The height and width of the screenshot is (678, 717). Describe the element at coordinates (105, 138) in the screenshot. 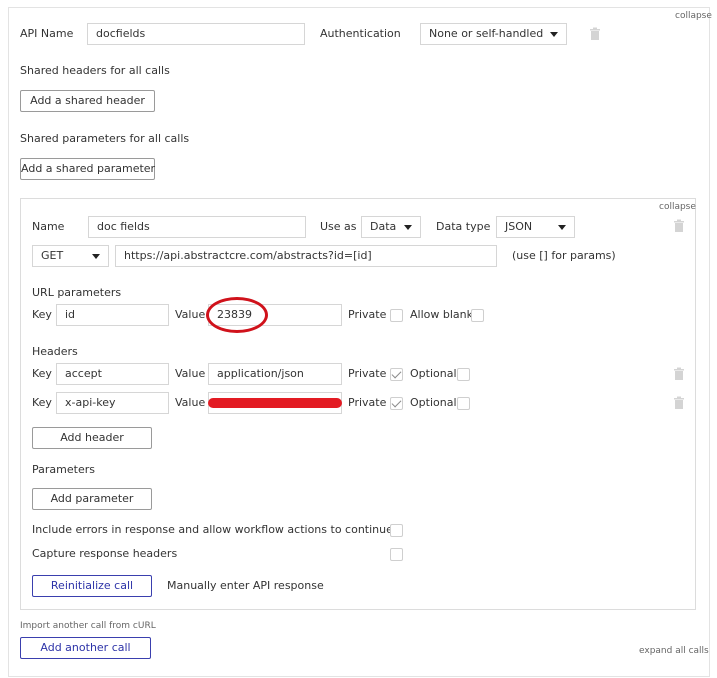

I see `shared-params-title: Shared parameters for all calls` at that location.